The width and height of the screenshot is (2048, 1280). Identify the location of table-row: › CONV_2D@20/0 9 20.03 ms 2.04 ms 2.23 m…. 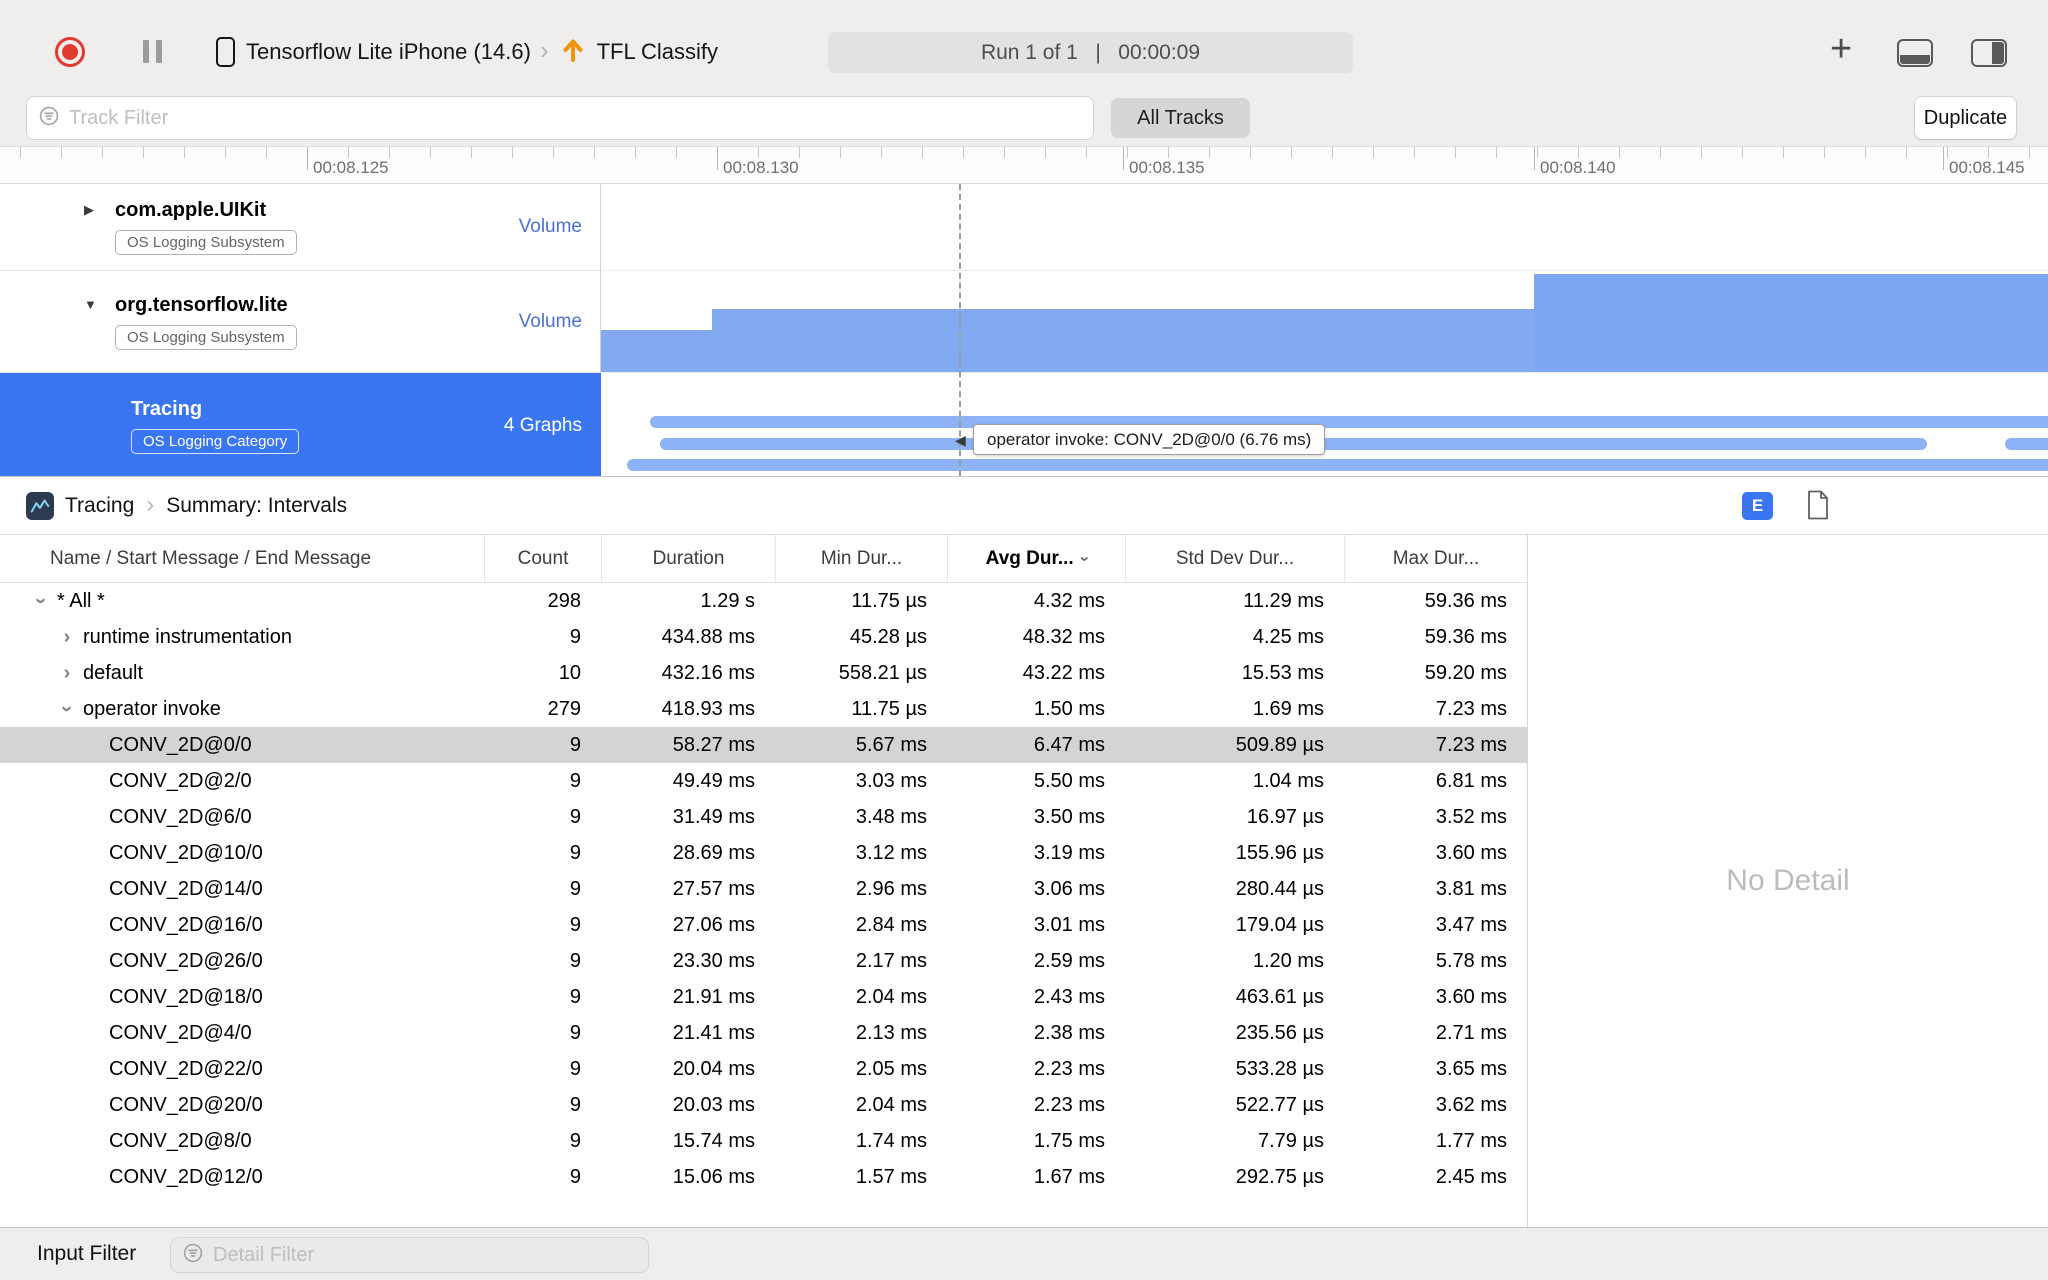
(763, 1105).